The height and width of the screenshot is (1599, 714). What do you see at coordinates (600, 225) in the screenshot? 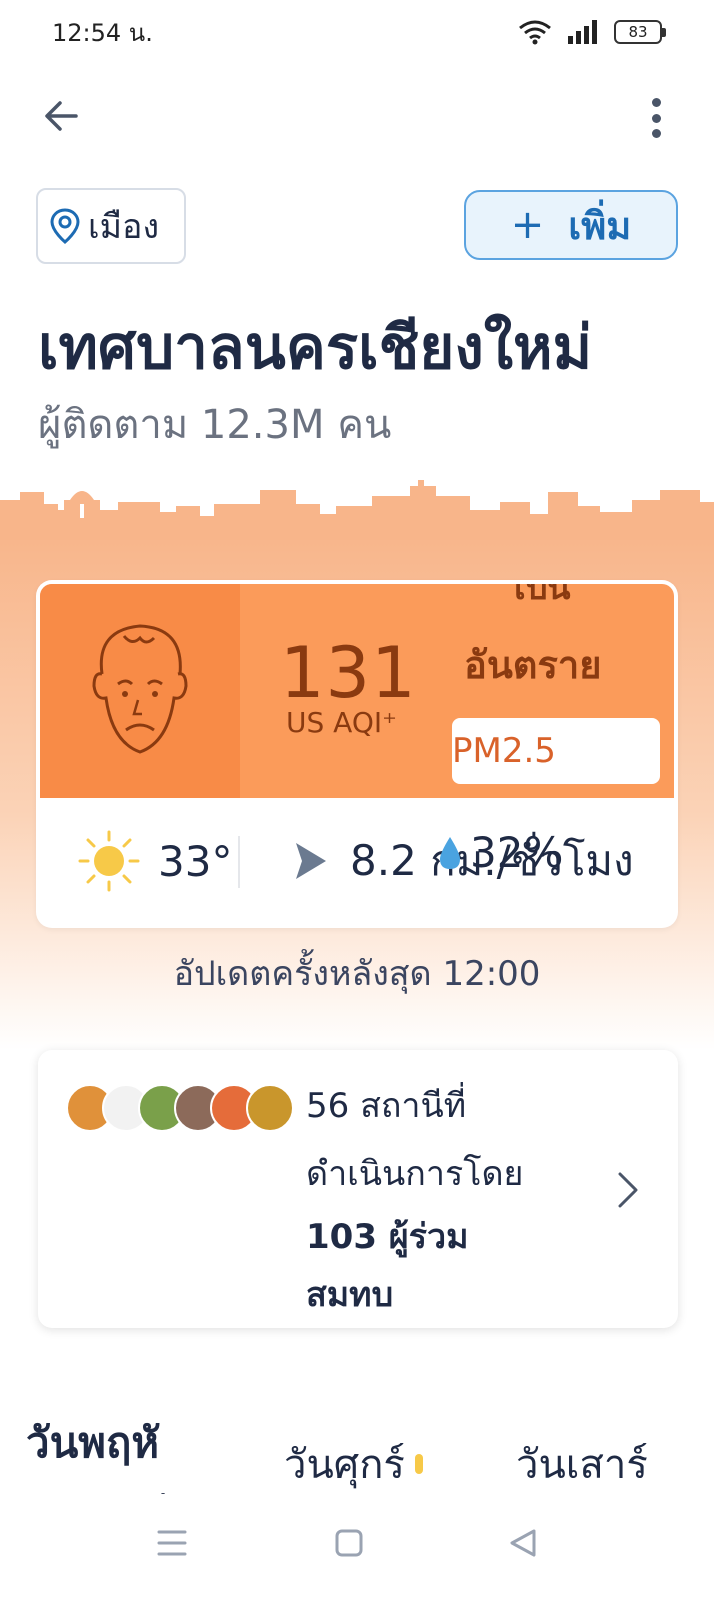
I see `add-button-label: เพิ่ม` at bounding box center [600, 225].